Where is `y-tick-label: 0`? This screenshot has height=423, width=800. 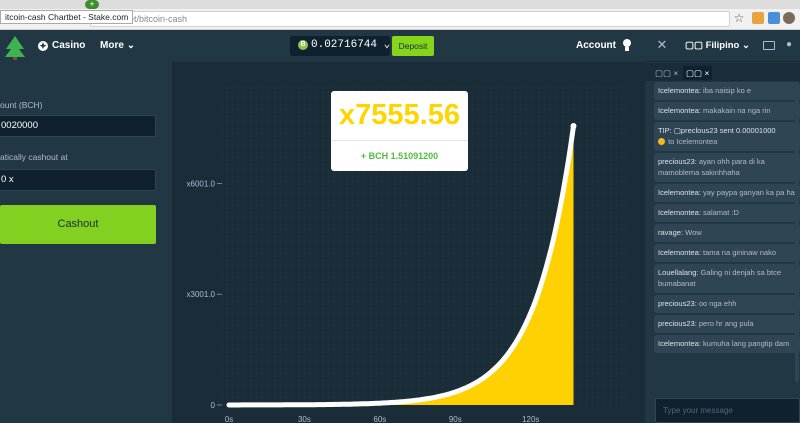
y-tick-label: 0 is located at coordinates (213, 405).